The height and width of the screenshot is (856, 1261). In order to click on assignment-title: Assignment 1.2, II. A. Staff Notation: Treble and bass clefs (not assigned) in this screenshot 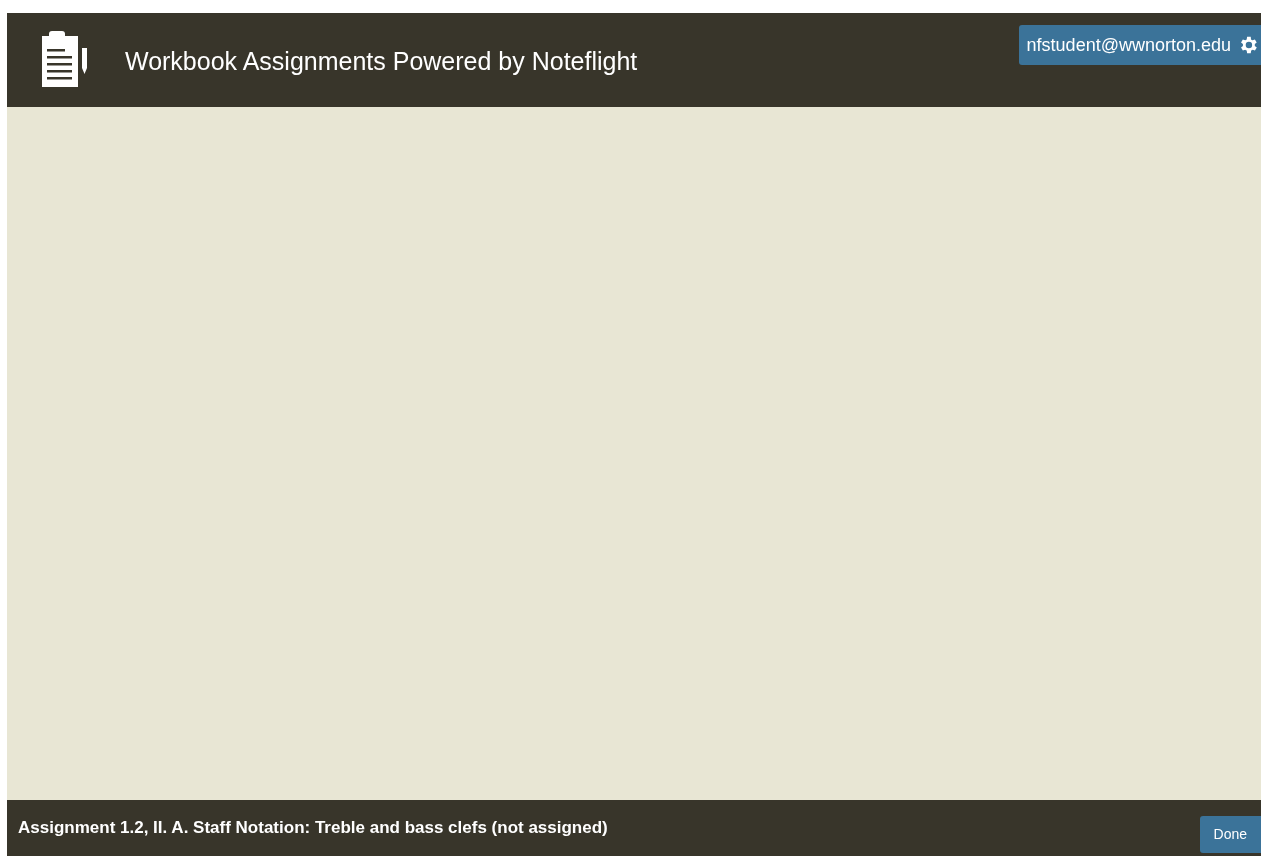, I will do `click(313, 828)`.